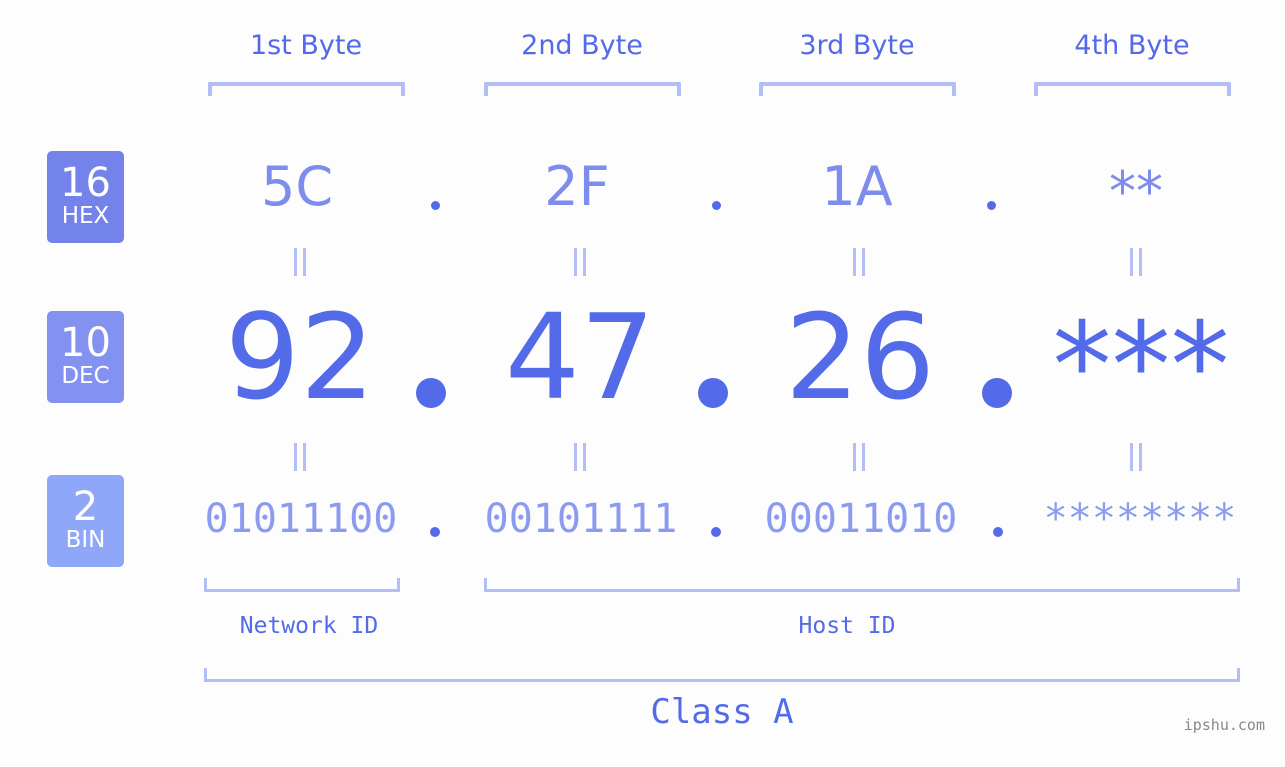  I want to click on dec-badge-label: DEC, so click(85, 376).